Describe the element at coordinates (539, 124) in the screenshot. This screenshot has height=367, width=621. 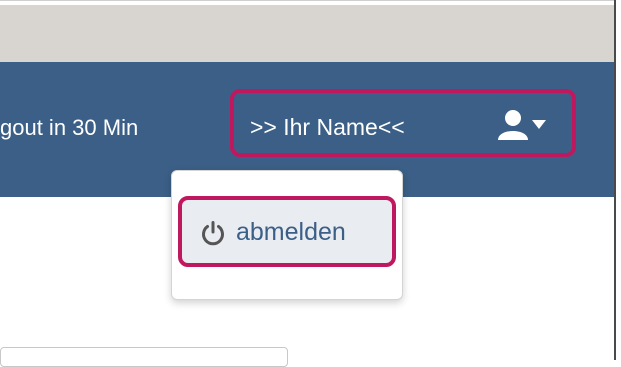
I see `caret-down-icon` at that location.